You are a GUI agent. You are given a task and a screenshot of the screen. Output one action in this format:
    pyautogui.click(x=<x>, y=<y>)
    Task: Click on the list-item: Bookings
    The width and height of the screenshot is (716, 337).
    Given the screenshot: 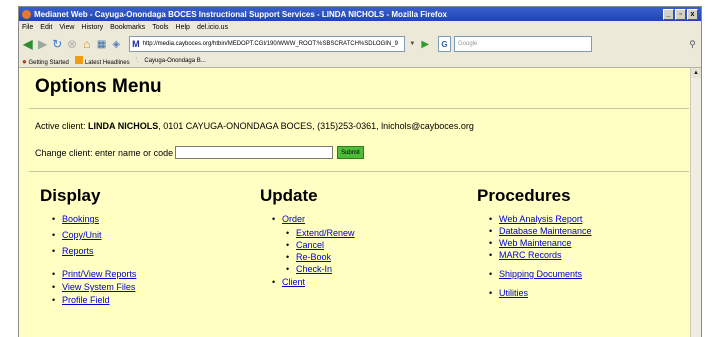 What is the action you would take?
    pyautogui.click(x=88, y=219)
    